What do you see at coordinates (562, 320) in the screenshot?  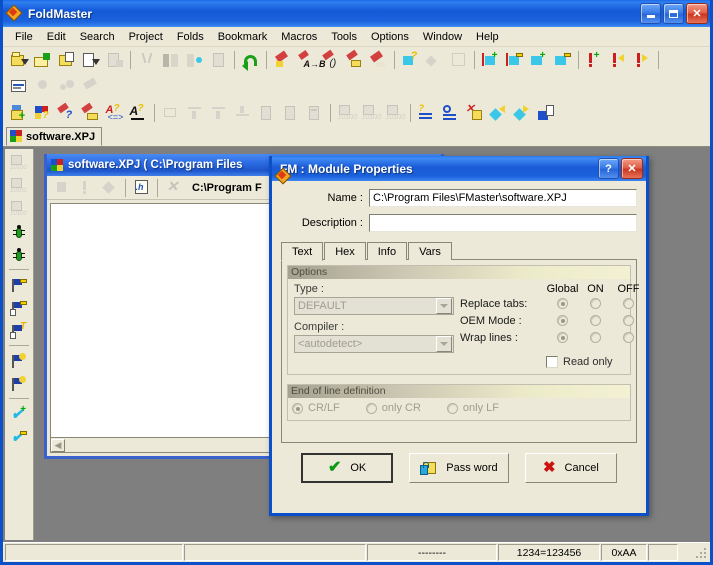 I see `oem-mode-global-radio` at bounding box center [562, 320].